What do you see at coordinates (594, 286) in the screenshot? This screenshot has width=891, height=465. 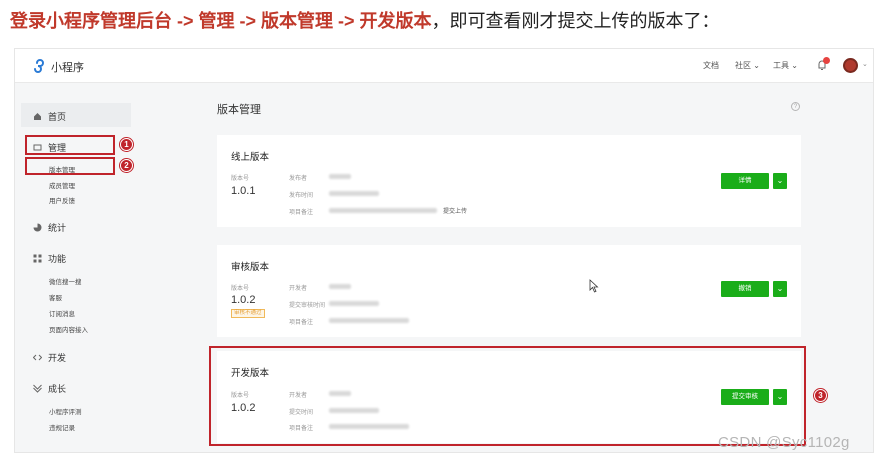 I see `mouse-cursor-icon` at bounding box center [594, 286].